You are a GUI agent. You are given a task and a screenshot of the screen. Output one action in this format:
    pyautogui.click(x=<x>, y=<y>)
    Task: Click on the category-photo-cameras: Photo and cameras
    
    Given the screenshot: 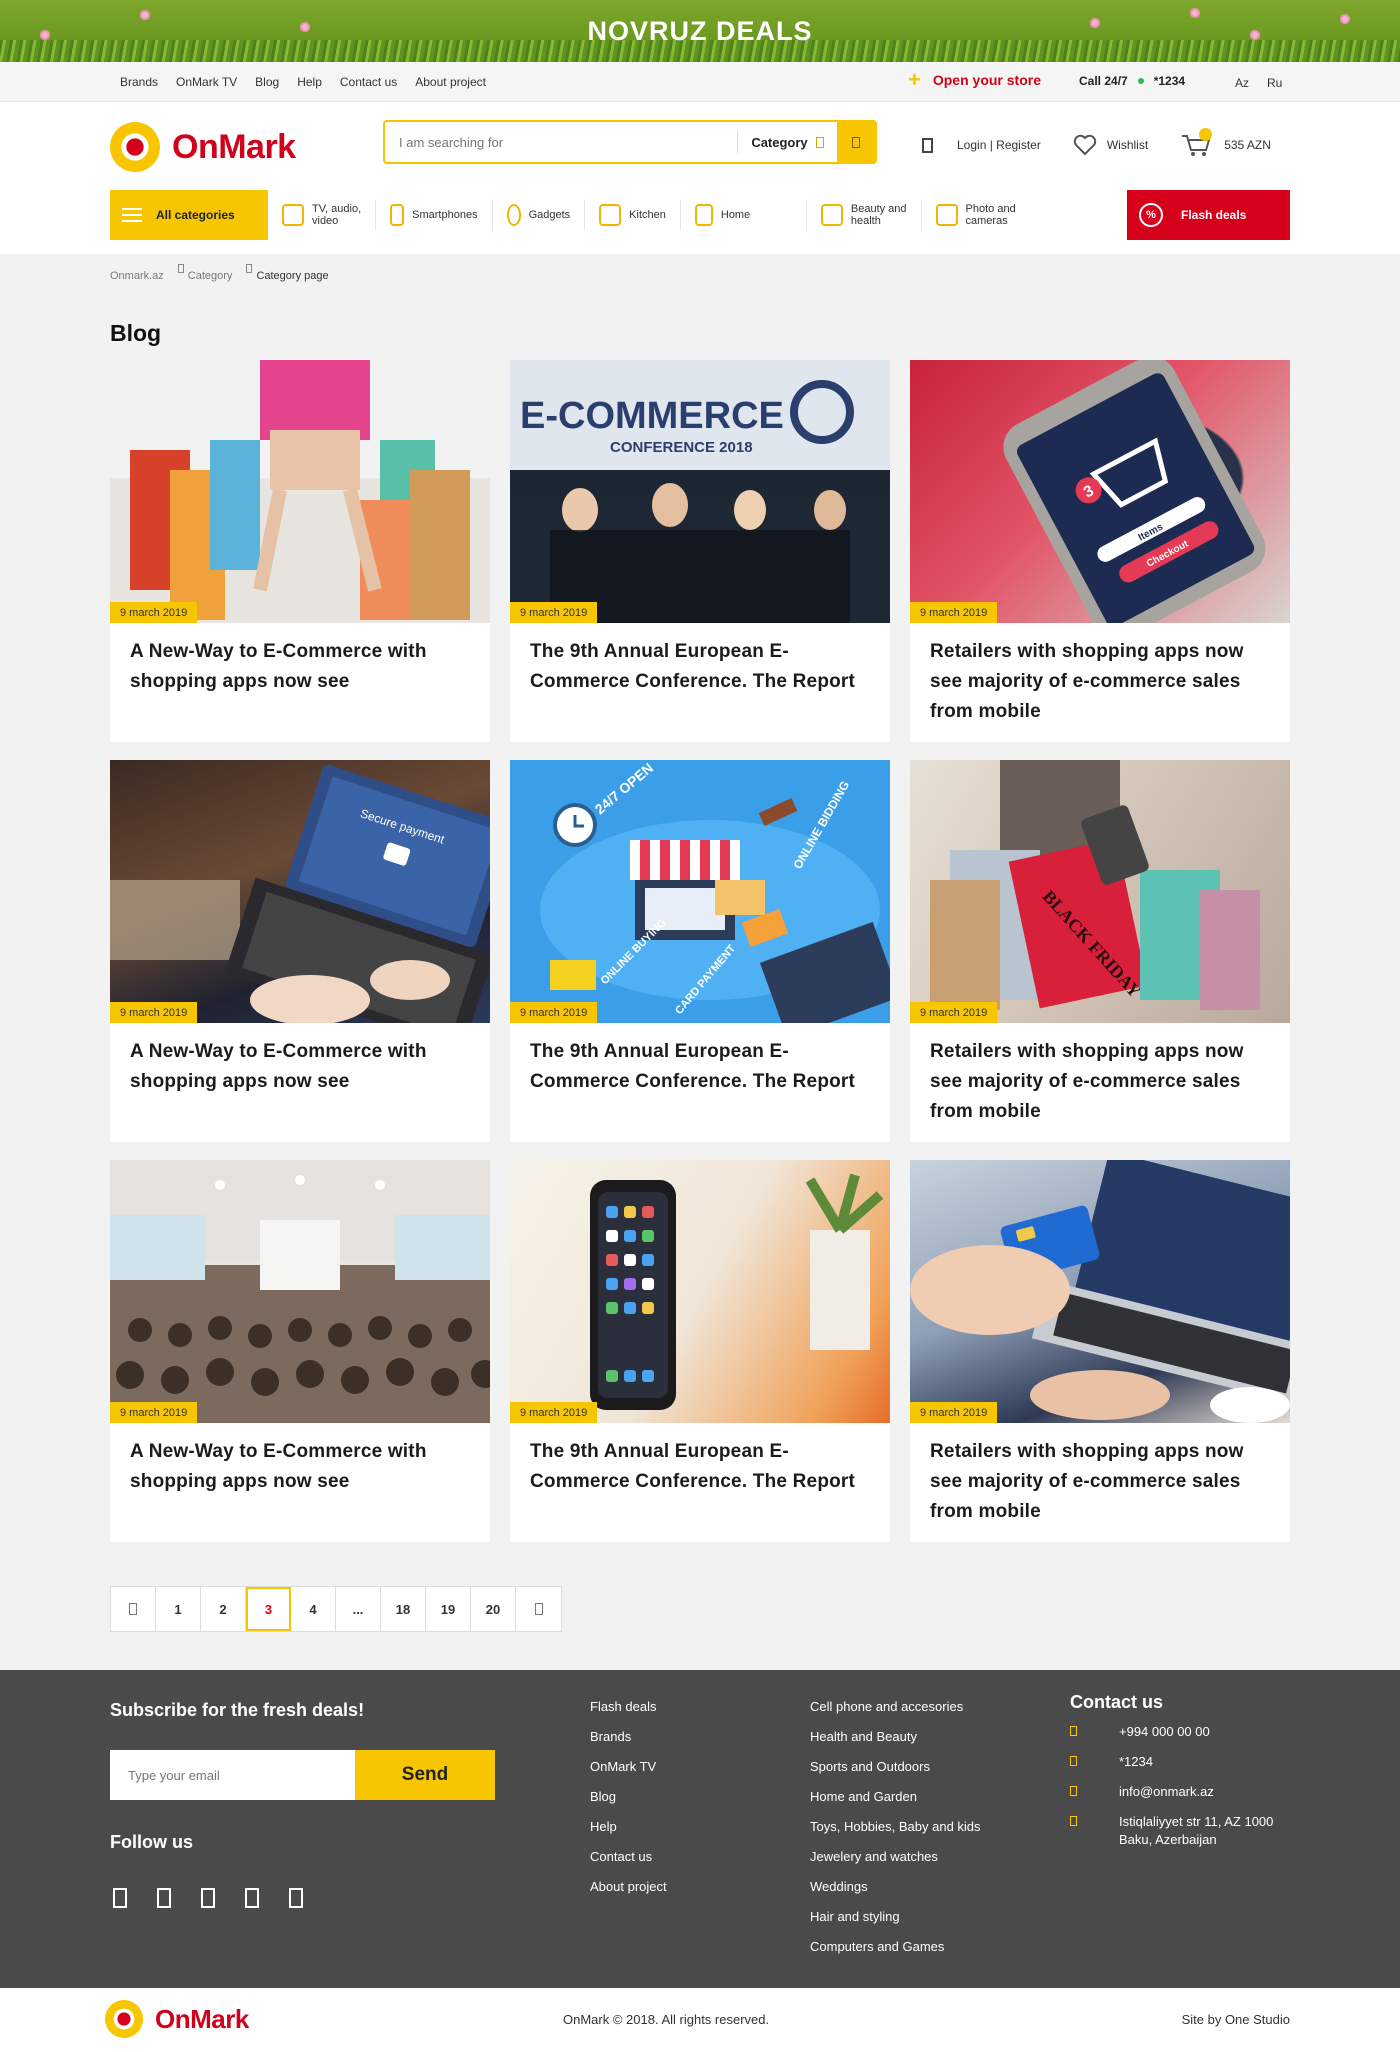 What is the action you would take?
    pyautogui.click(x=976, y=215)
    